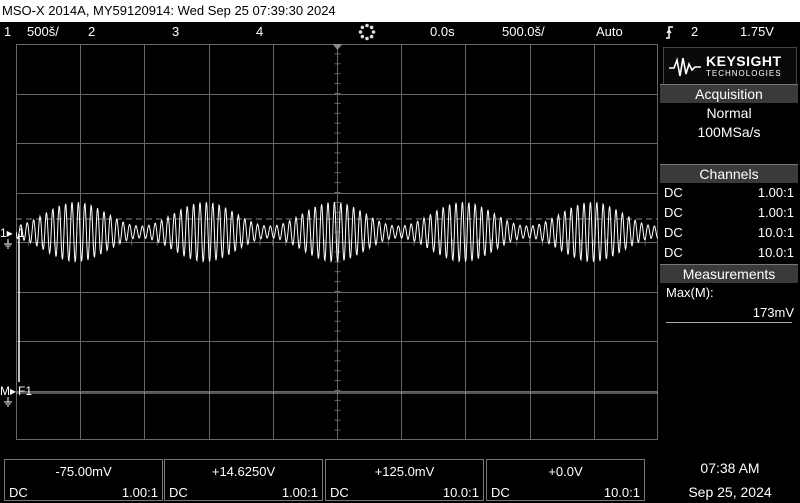  Describe the element at coordinates (299, 492) in the screenshot. I see `ch2-ratio: 1.00:1` at that location.